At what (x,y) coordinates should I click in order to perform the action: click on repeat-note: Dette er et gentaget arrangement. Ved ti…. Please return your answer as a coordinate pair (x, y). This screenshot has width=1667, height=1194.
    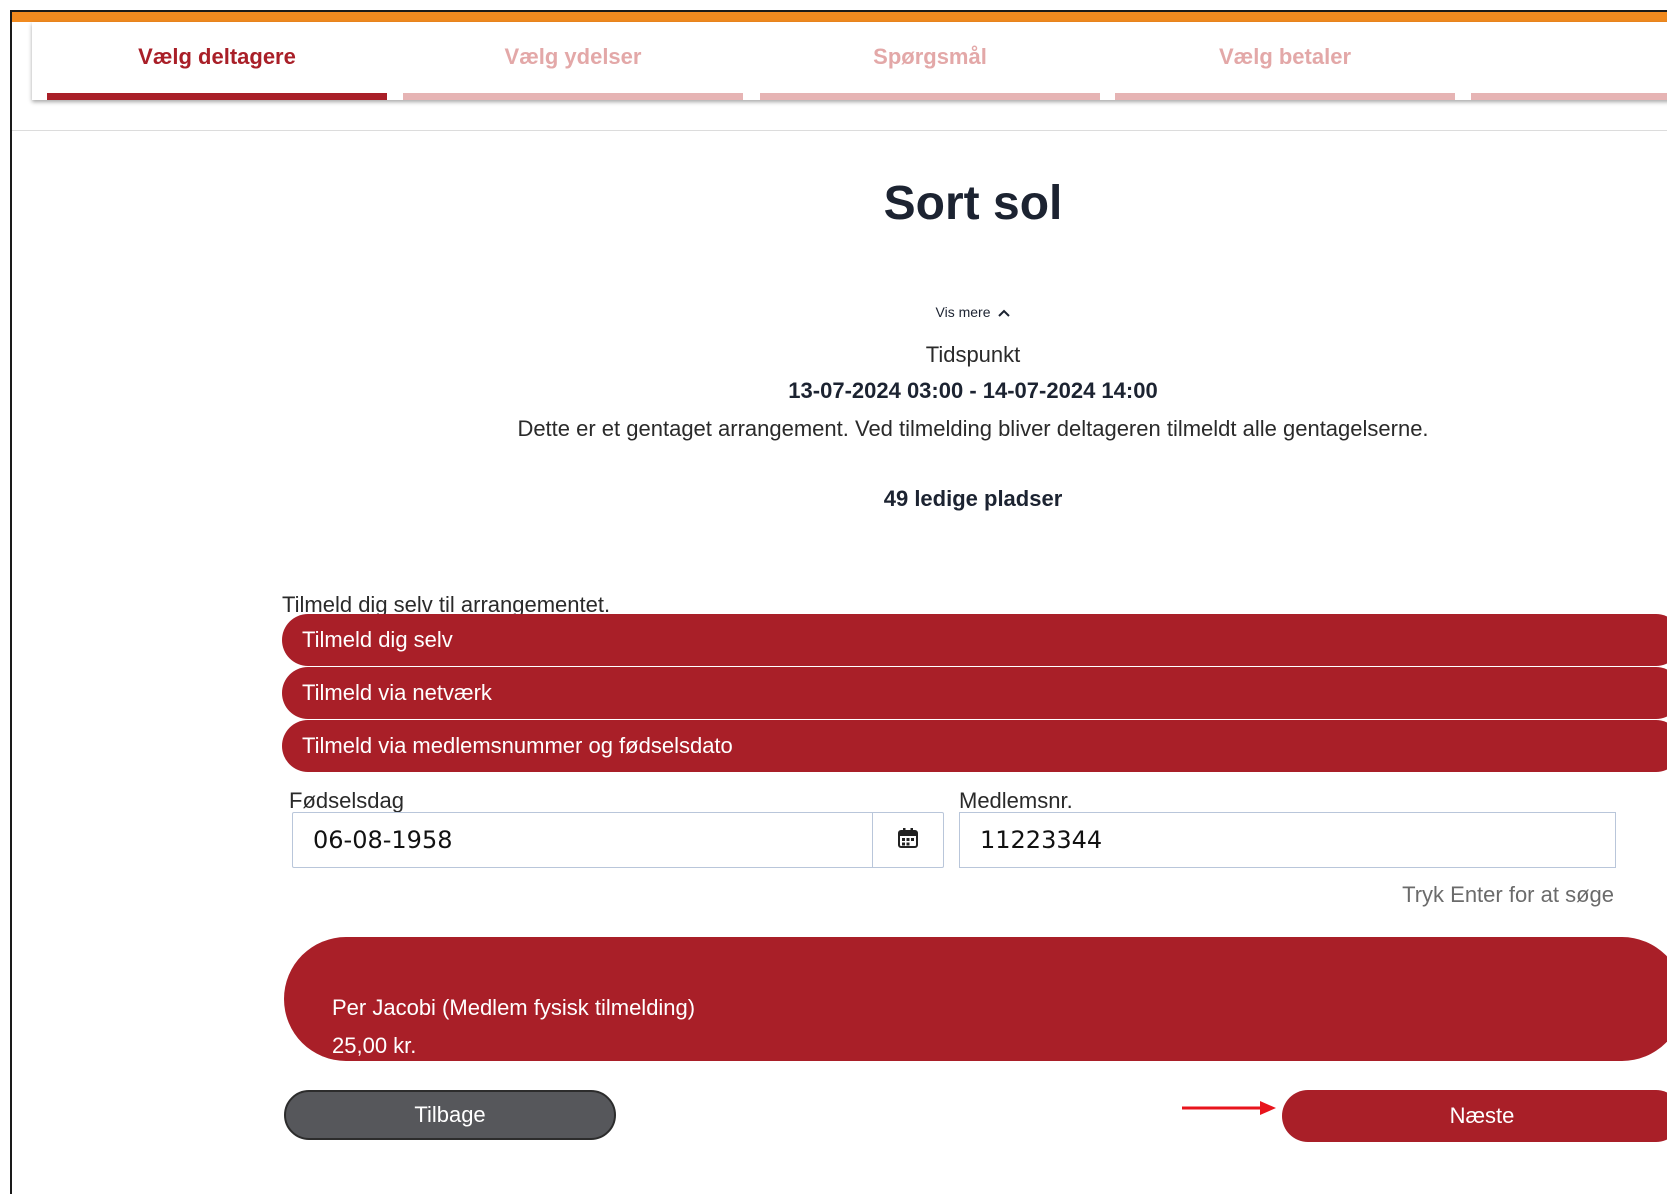
    Looking at the image, I should click on (973, 428).